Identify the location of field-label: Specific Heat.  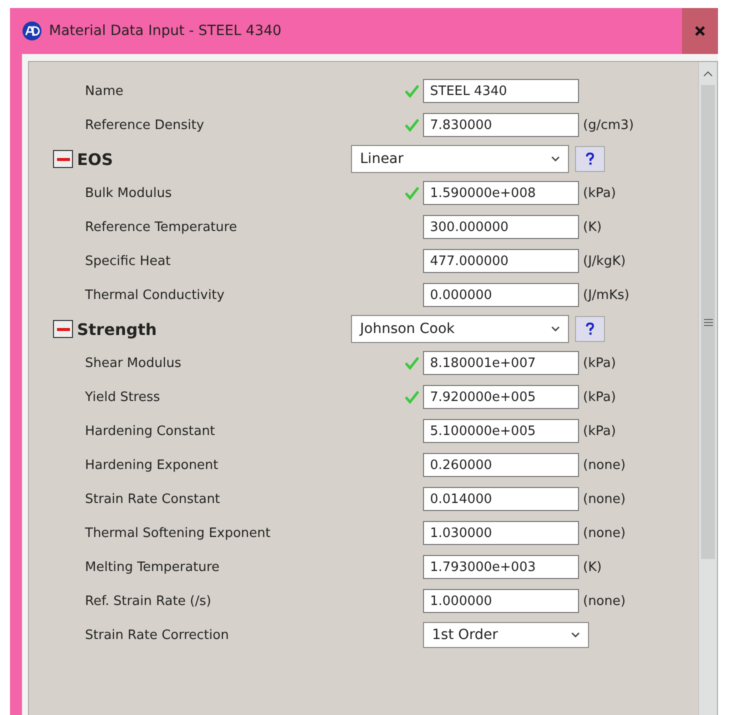
(128, 261).